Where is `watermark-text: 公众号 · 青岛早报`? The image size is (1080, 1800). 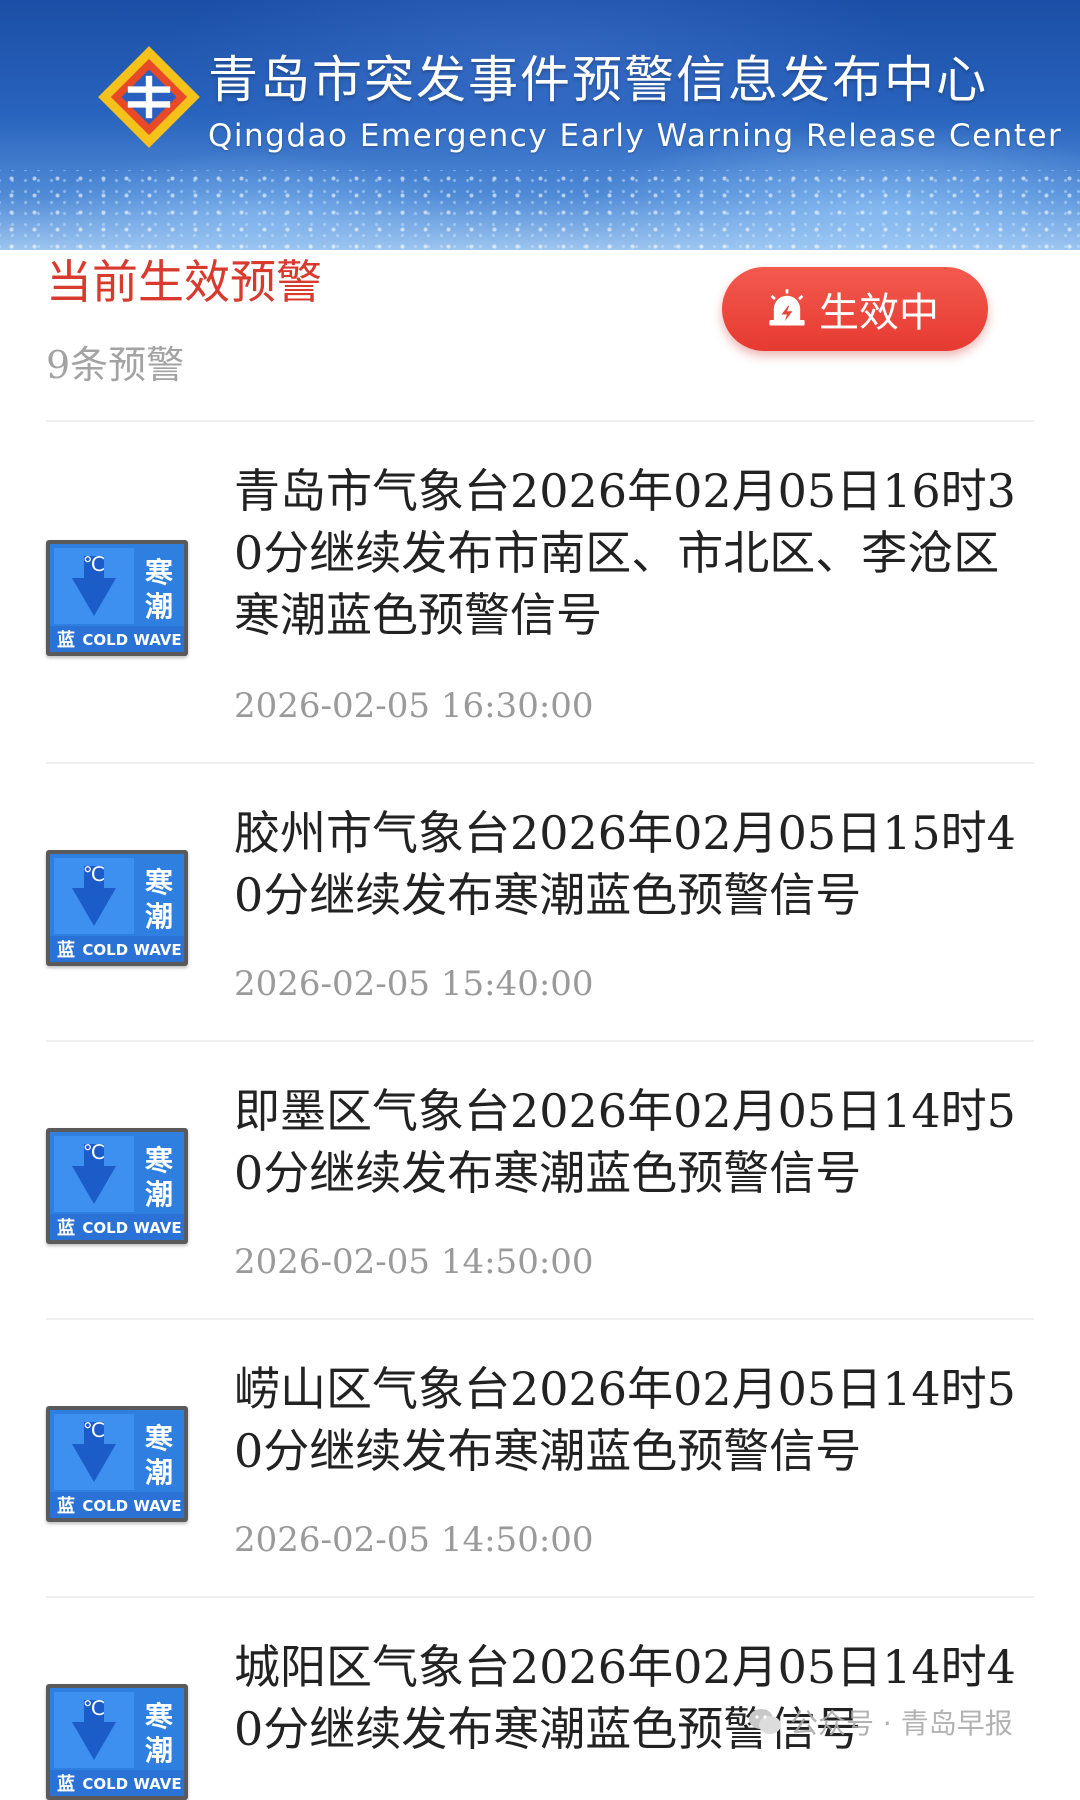
watermark-text: 公众号 · 青岛早报 is located at coordinates (901, 1723).